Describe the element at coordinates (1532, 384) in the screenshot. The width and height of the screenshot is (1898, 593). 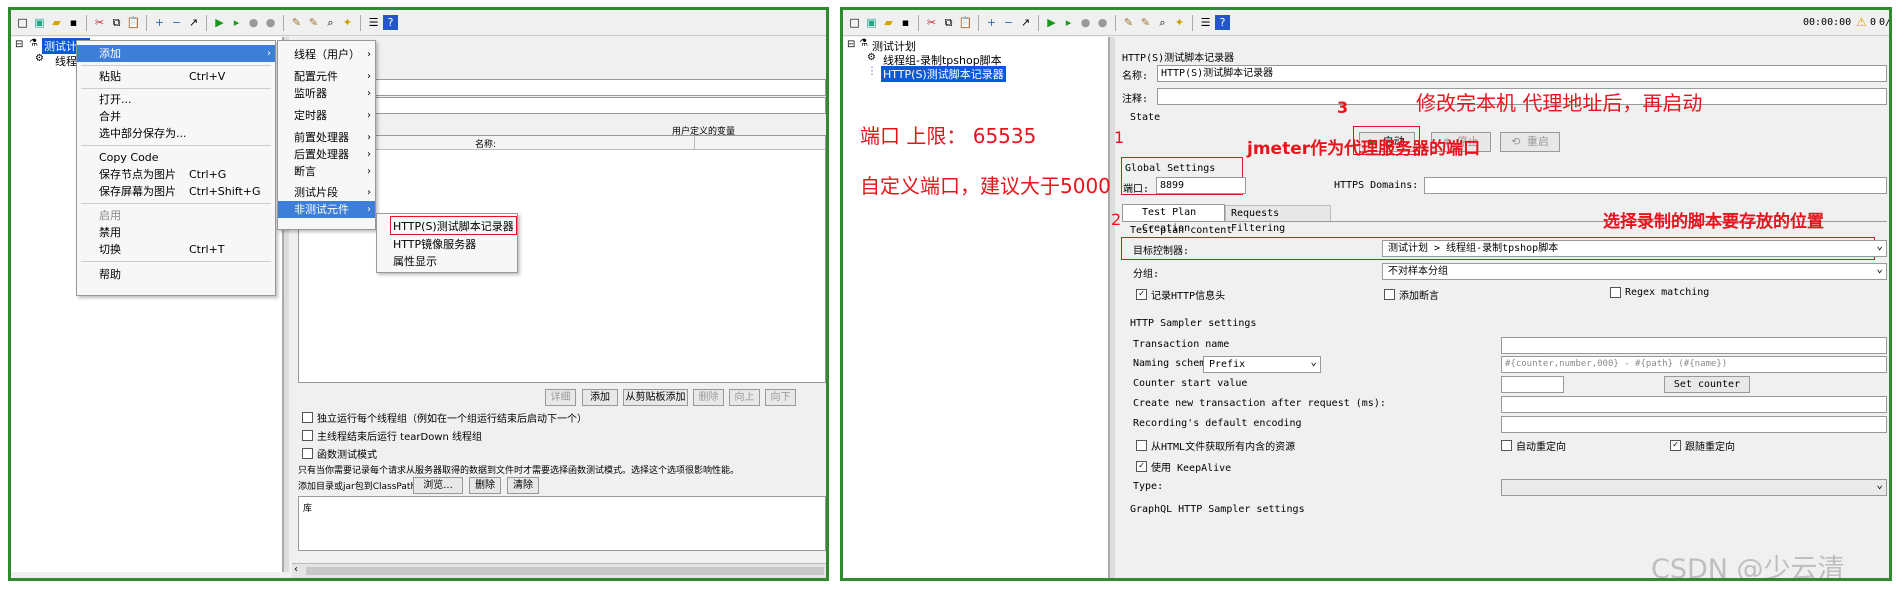
I see `counter-start-field` at that location.